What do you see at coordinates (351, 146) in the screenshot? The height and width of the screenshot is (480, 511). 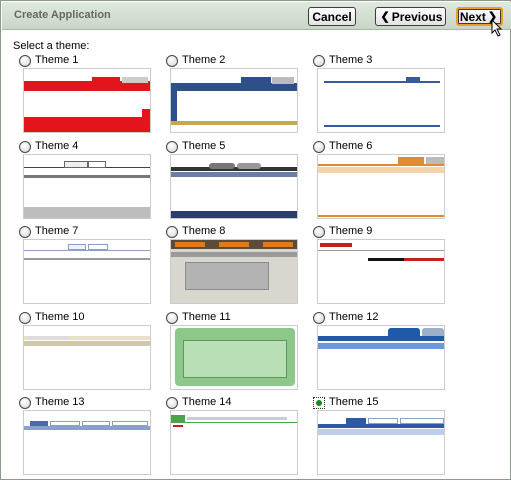 I see `theme-label-6: Theme 6` at bounding box center [351, 146].